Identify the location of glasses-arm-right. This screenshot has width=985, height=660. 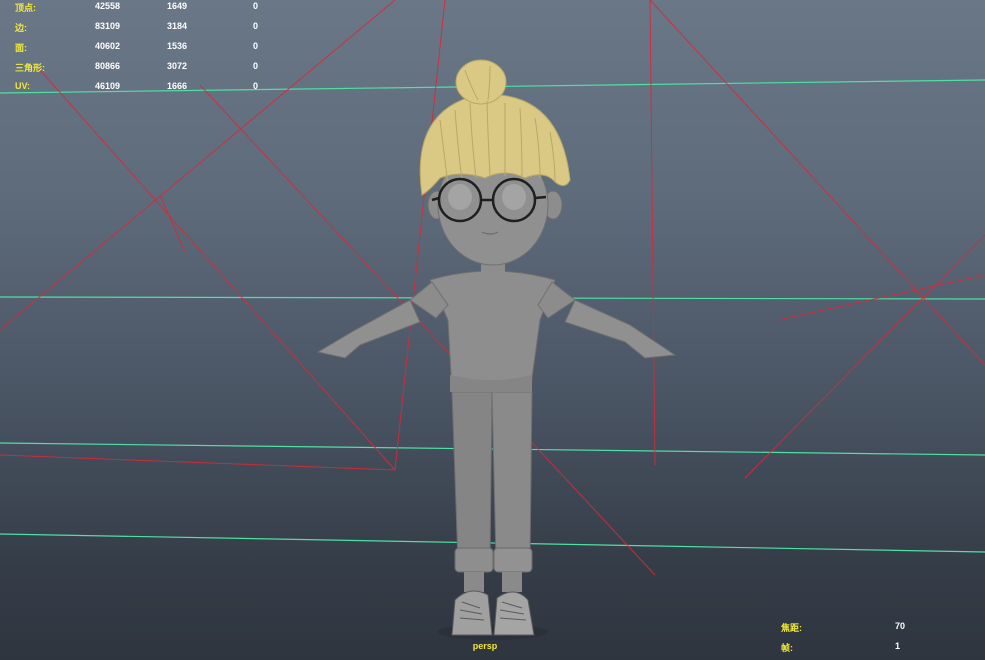
(540, 197).